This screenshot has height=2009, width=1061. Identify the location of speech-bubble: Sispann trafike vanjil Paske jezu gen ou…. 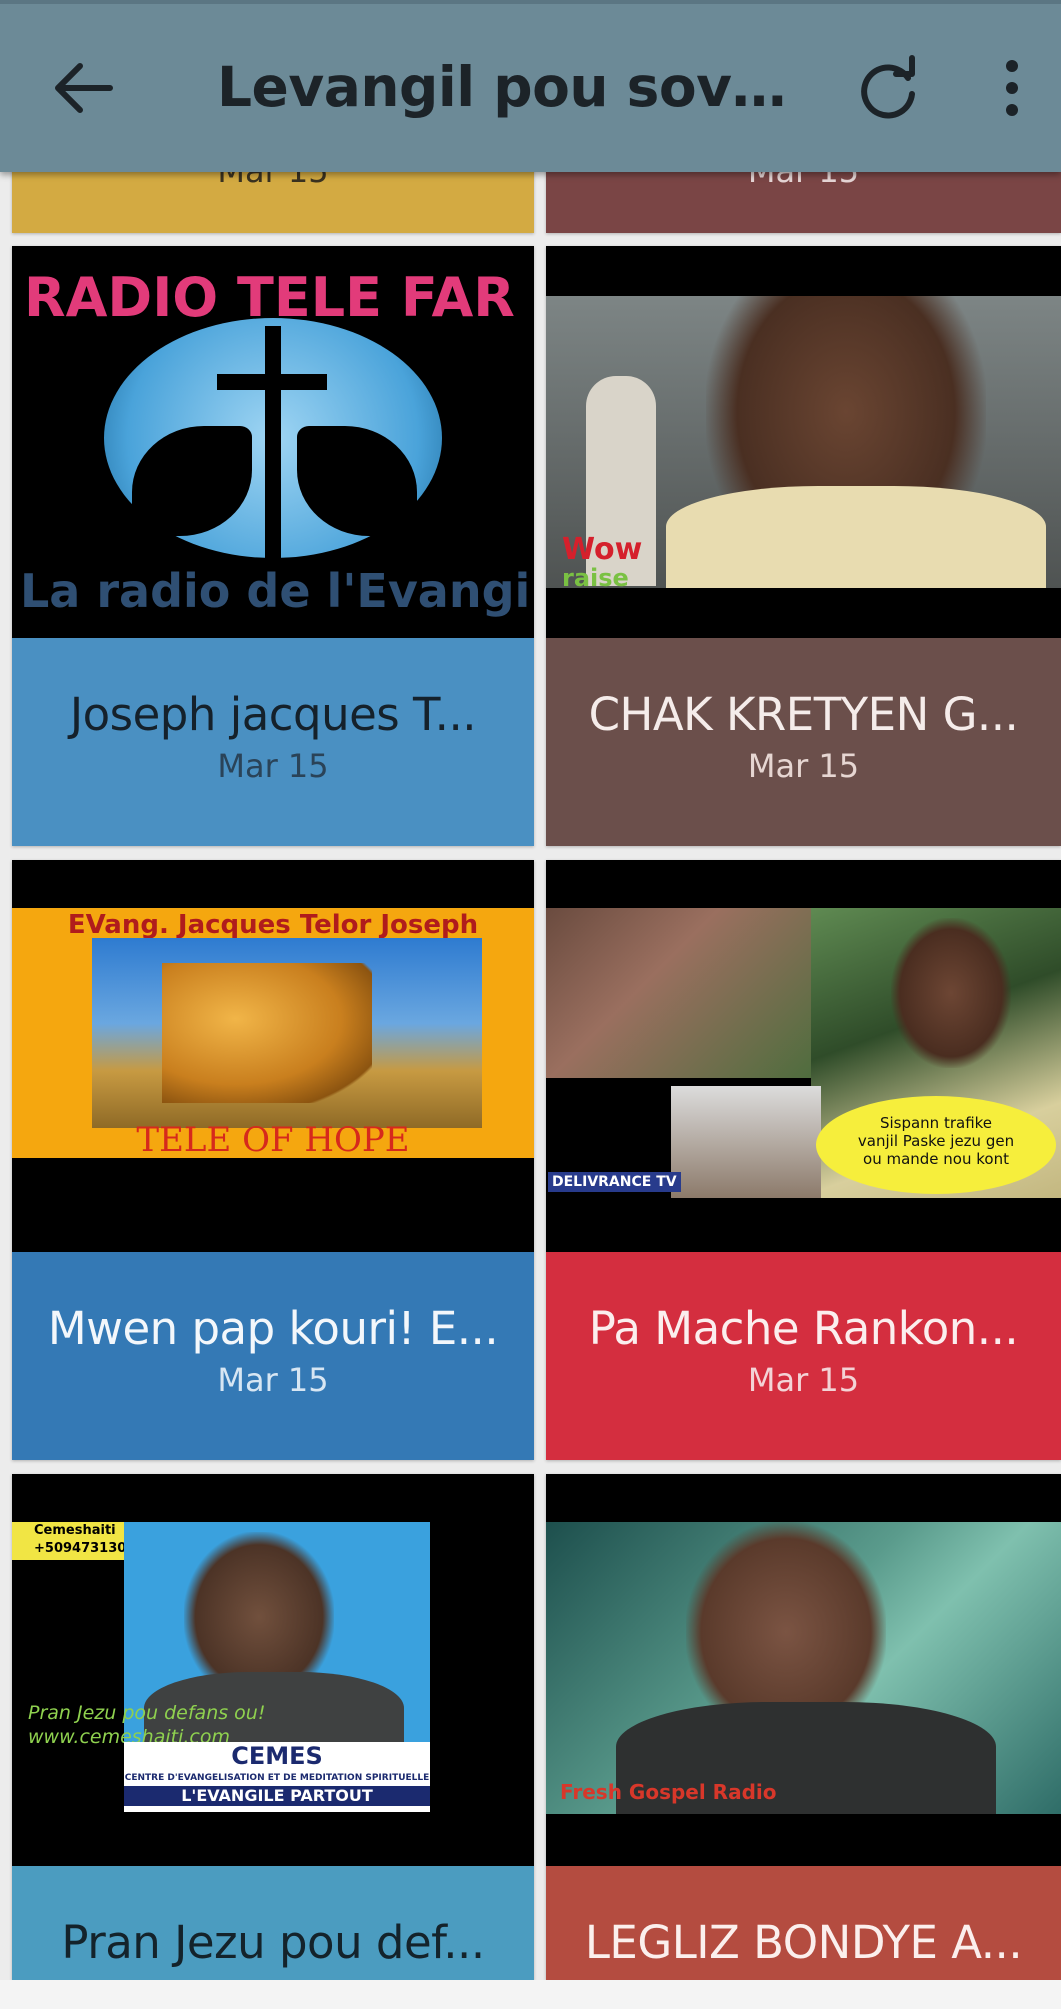
(936, 1145).